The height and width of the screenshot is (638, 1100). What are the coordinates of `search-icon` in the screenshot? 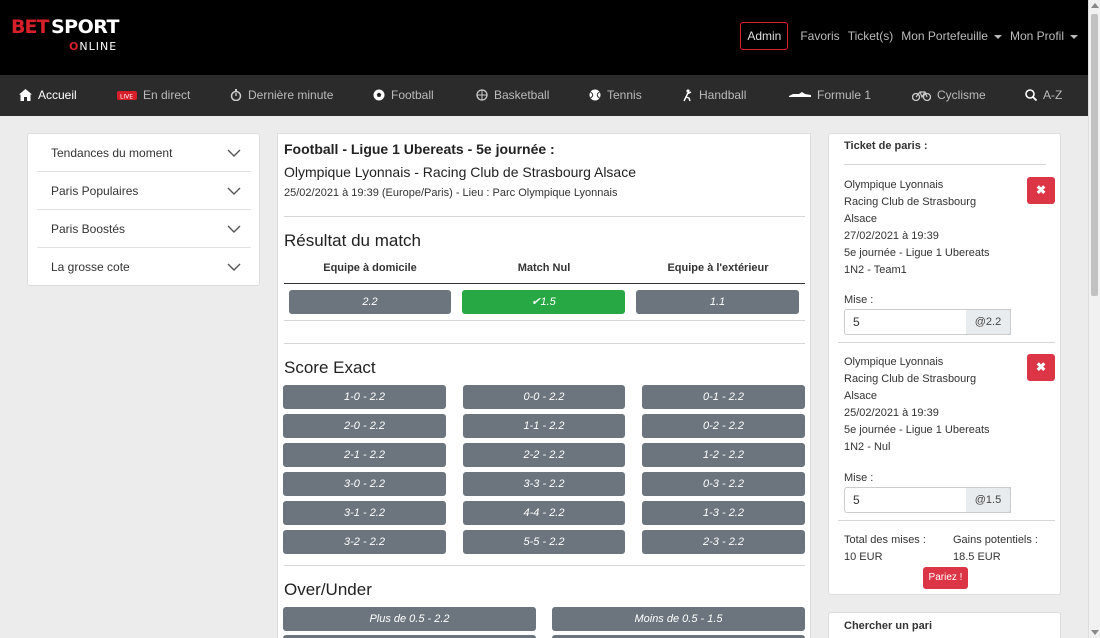 It's located at (1031, 95).